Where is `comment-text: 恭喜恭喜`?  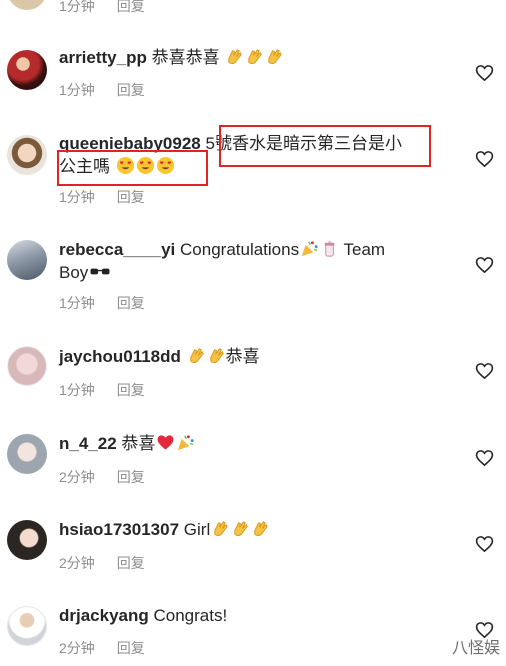 comment-text: 恭喜恭喜 is located at coordinates (185, 57).